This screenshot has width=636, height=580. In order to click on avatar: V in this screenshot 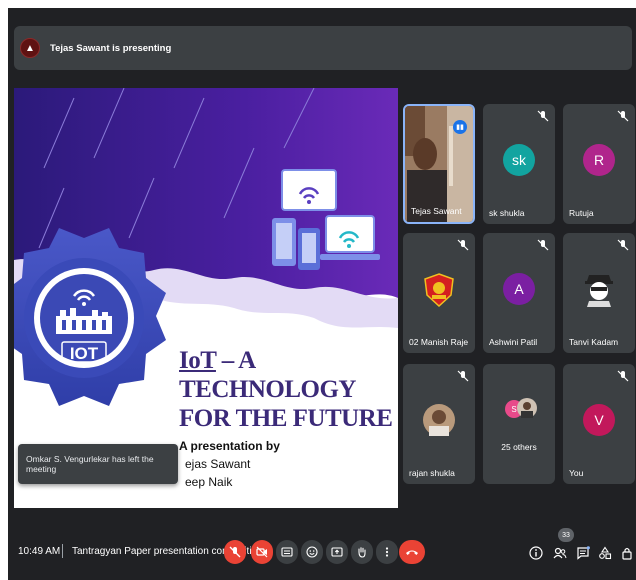, I will do `click(599, 420)`.